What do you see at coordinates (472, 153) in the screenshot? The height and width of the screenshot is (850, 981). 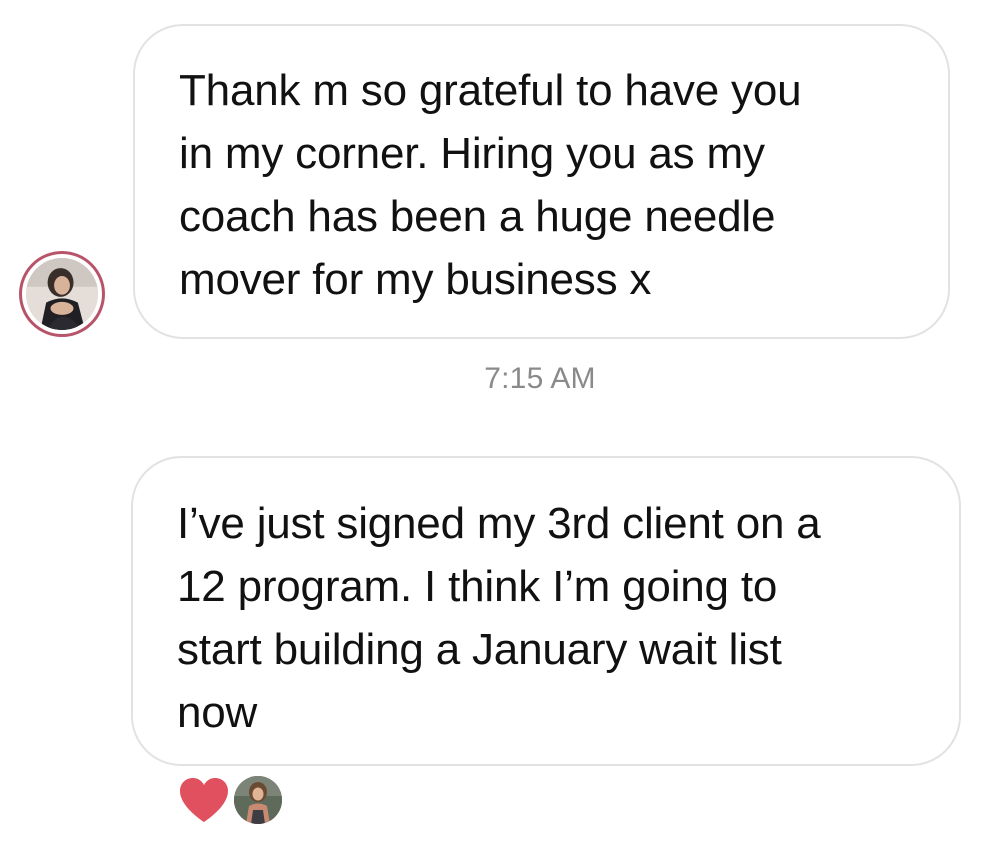 I see `message-text-line: in my corner. Hiring you as my` at bounding box center [472, 153].